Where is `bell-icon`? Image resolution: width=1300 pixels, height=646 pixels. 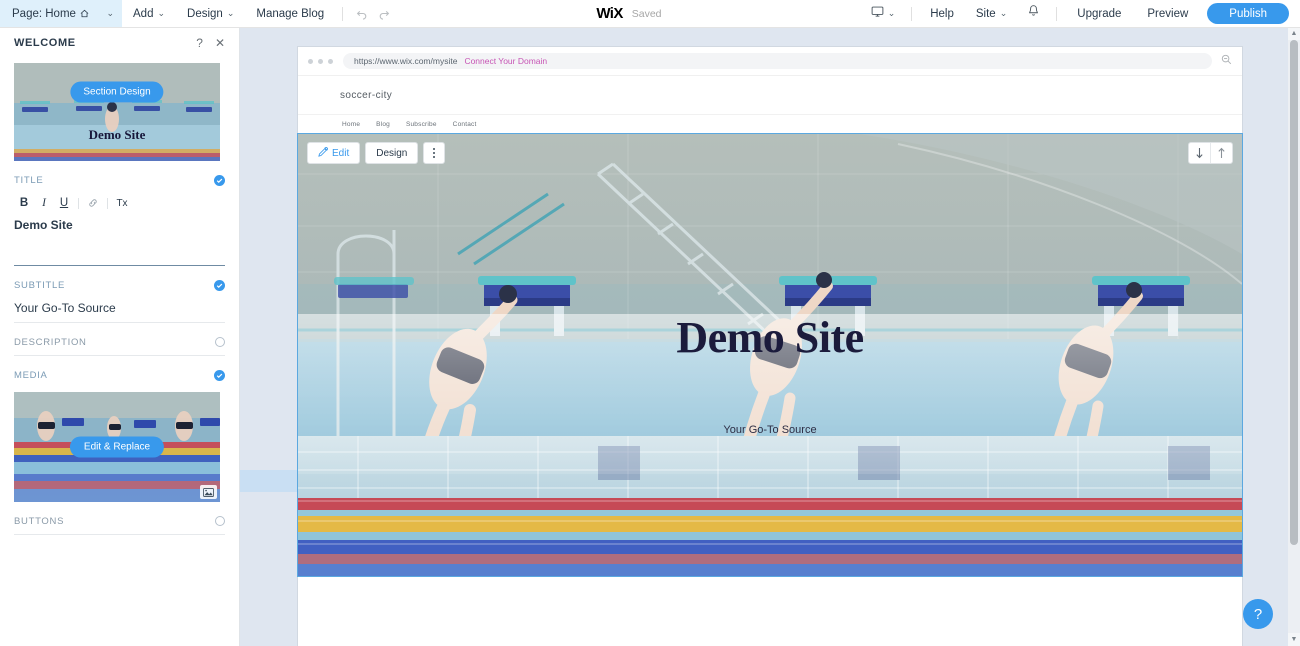
bell-icon is located at coordinates (1033, 13).